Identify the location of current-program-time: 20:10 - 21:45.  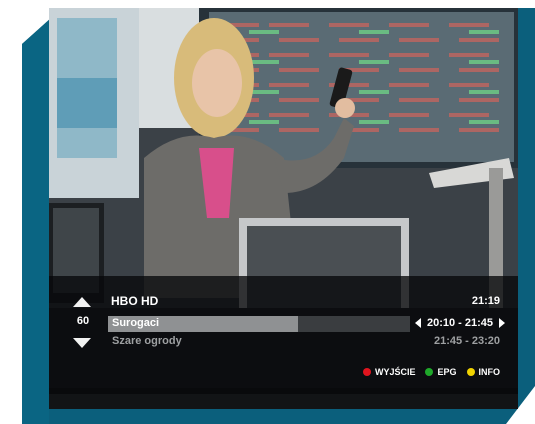
(459, 323).